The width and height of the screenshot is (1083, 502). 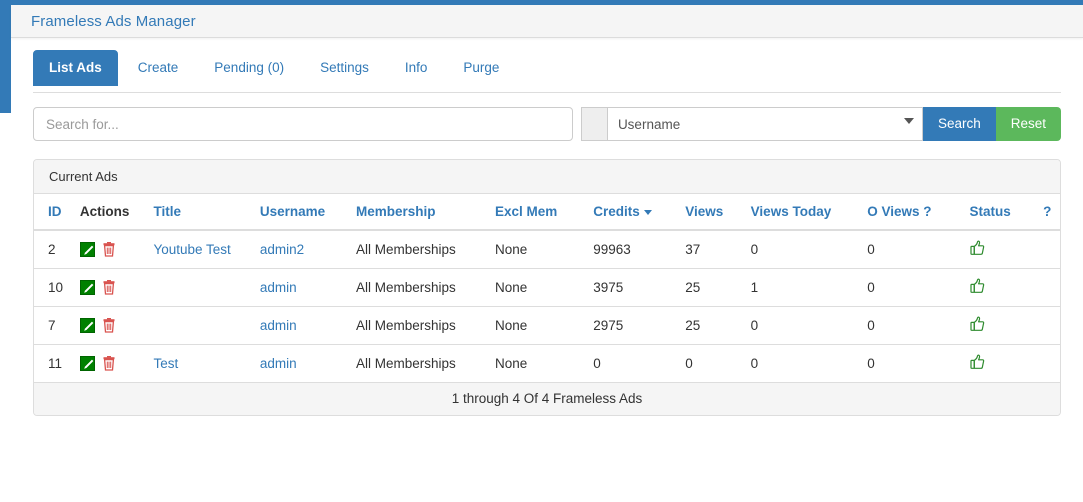 What do you see at coordinates (536, 212) in the screenshot?
I see `col-header-excl-mem: Excl Mem` at bounding box center [536, 212].